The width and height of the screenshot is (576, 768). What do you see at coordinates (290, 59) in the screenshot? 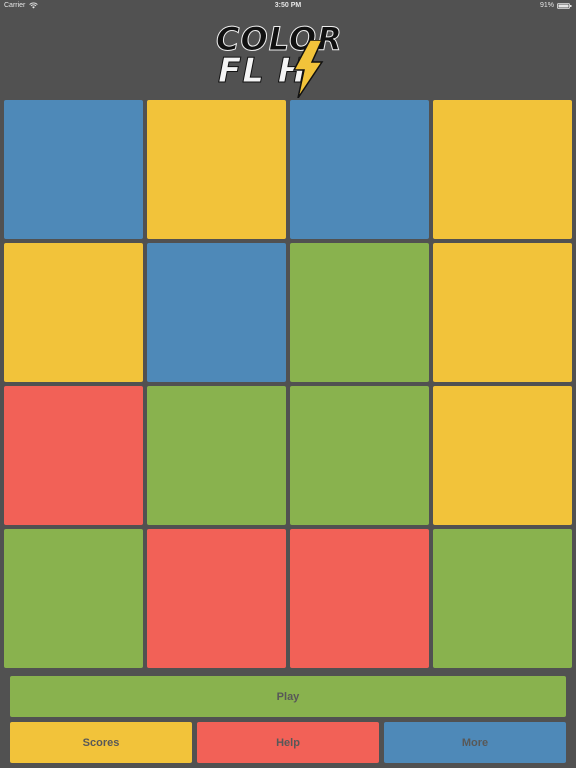
I see `color-flash-logo: COLOR FL H` at bounding box center [290, 59].